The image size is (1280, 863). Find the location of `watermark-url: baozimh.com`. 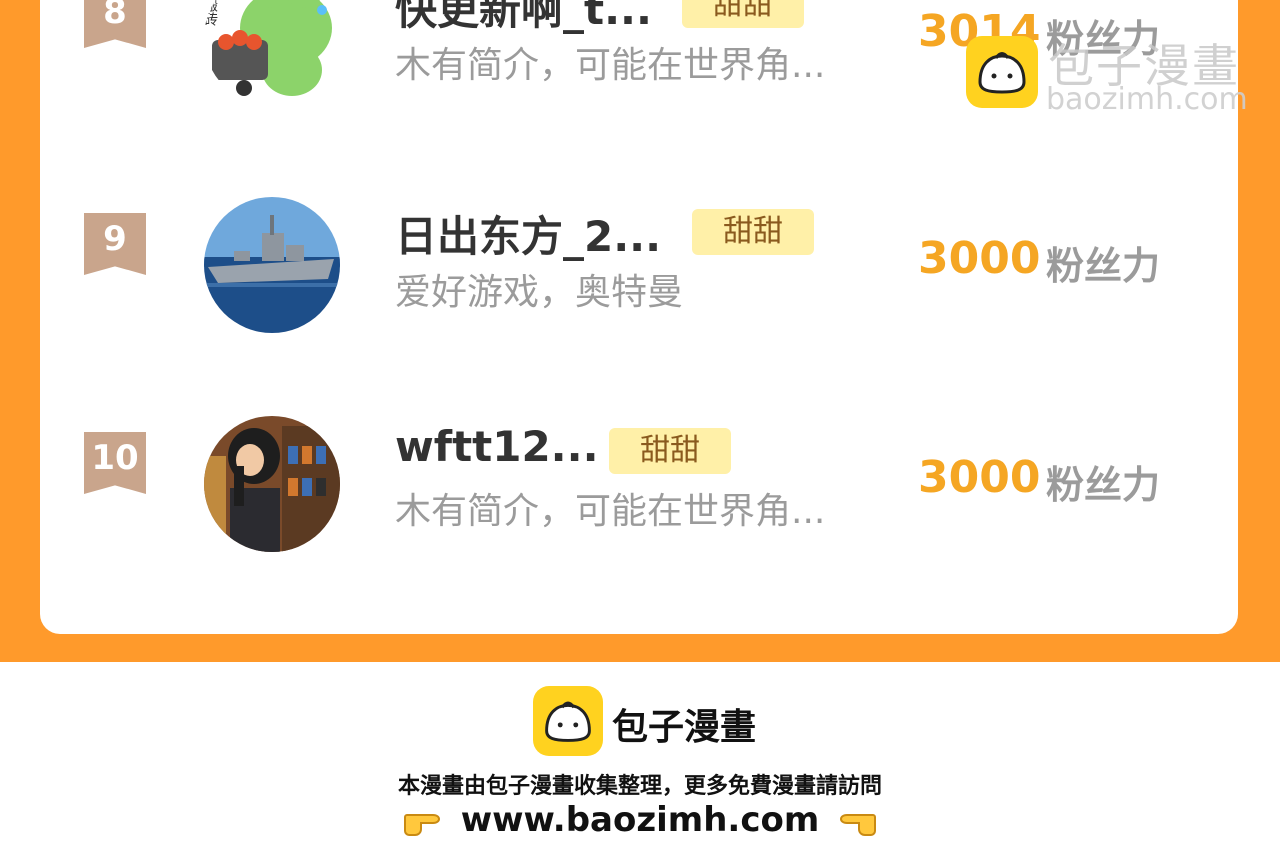

watermark-url: baozimh.com is located at coordinates (1147, 99).